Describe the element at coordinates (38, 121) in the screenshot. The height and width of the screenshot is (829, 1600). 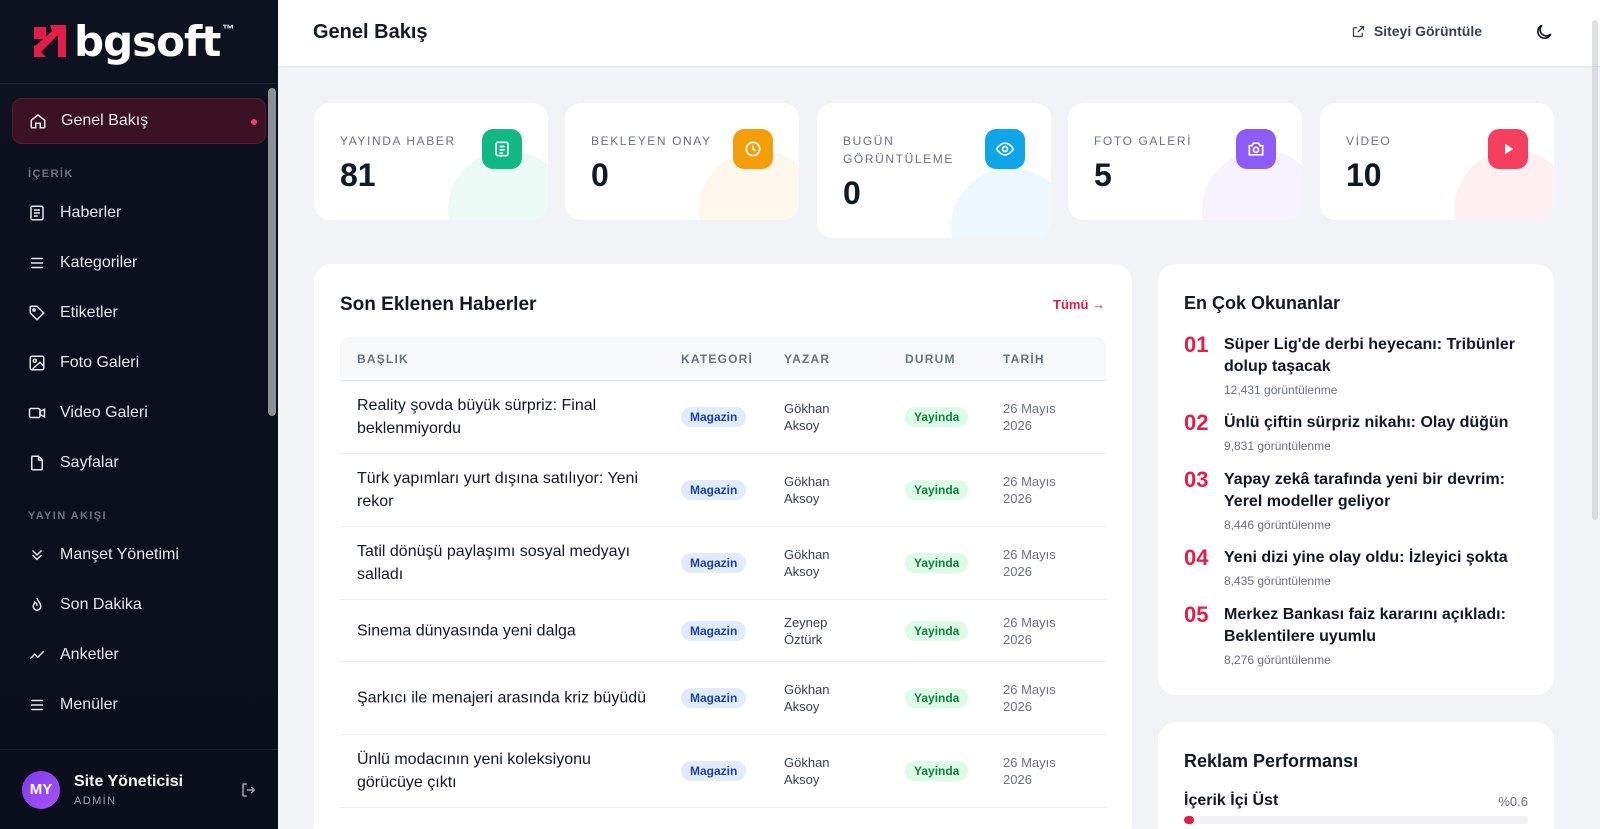
I see `home-icon` at that location.